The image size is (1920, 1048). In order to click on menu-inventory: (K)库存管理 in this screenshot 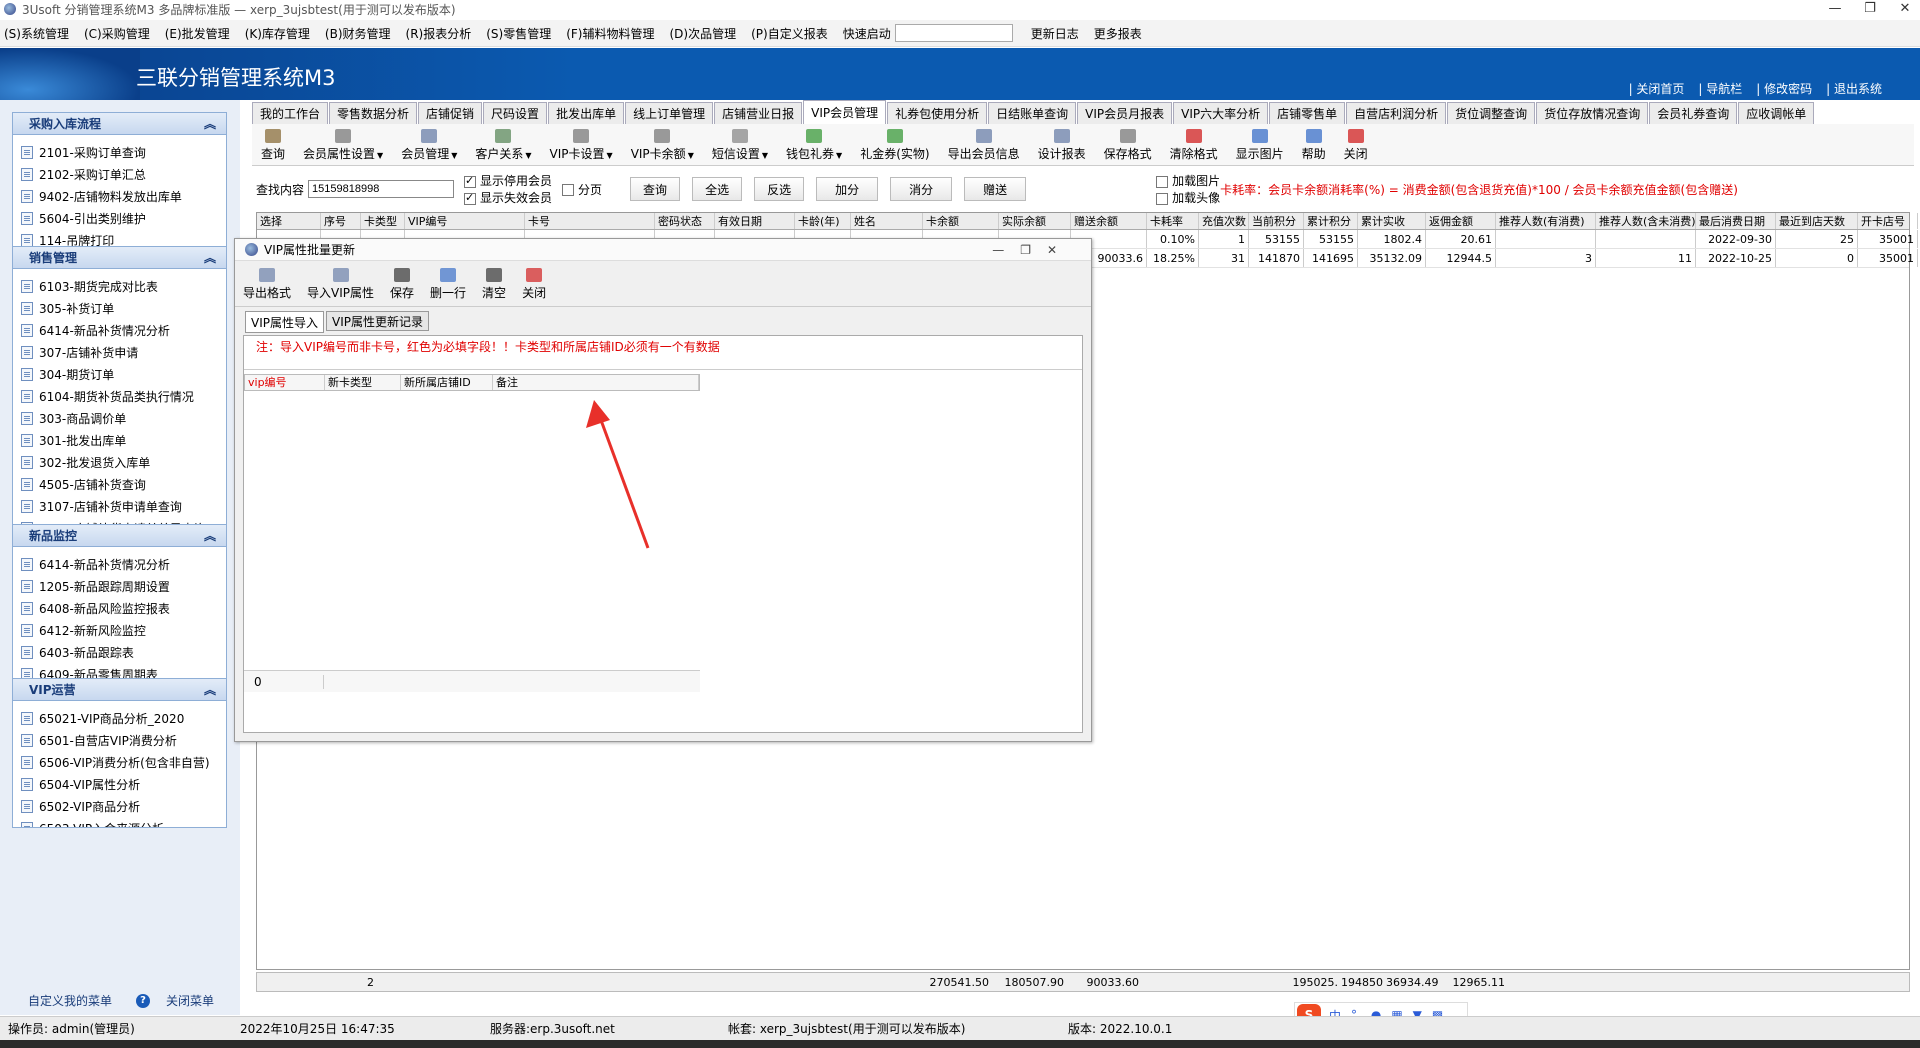, I will do `click(277, 33)`.